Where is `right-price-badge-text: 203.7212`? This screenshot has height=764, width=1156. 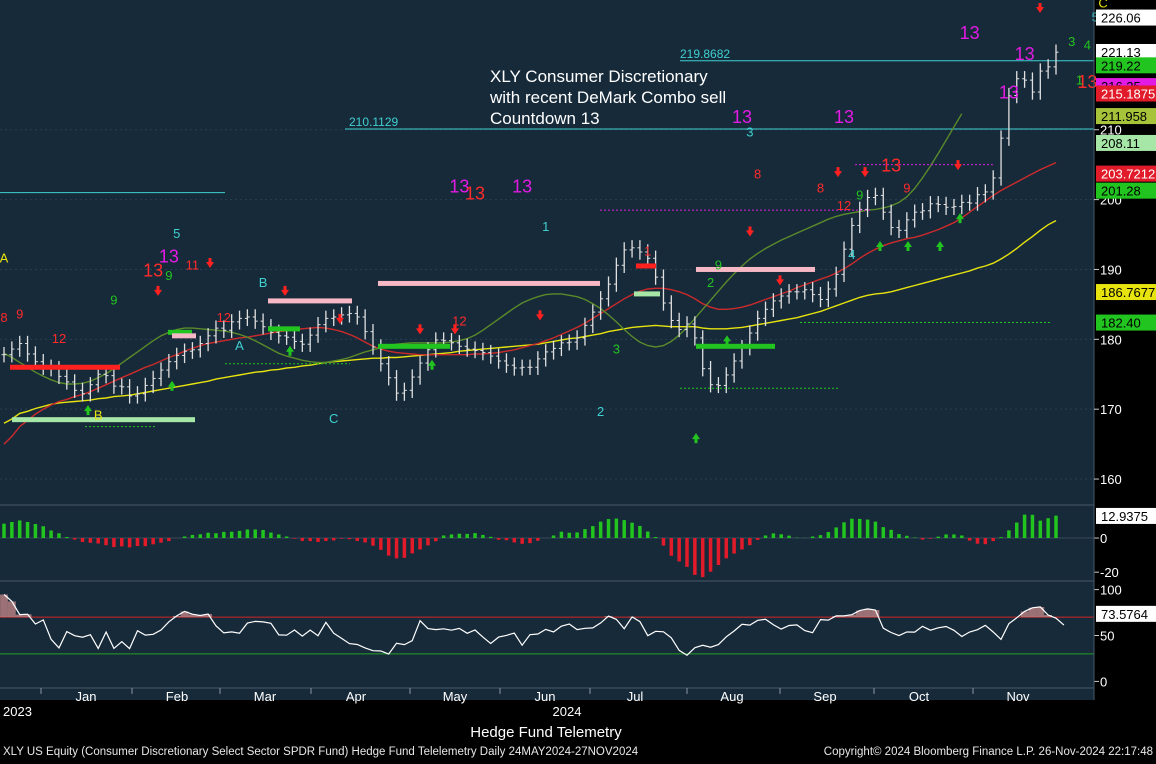
right-price-badge-text: 203.7212 is located at coordinates (1128, 174).